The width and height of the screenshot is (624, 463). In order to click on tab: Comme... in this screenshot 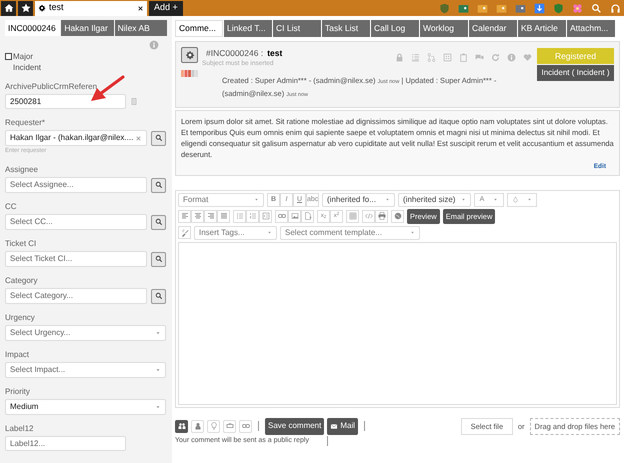, I will do `click(199, 28)`.